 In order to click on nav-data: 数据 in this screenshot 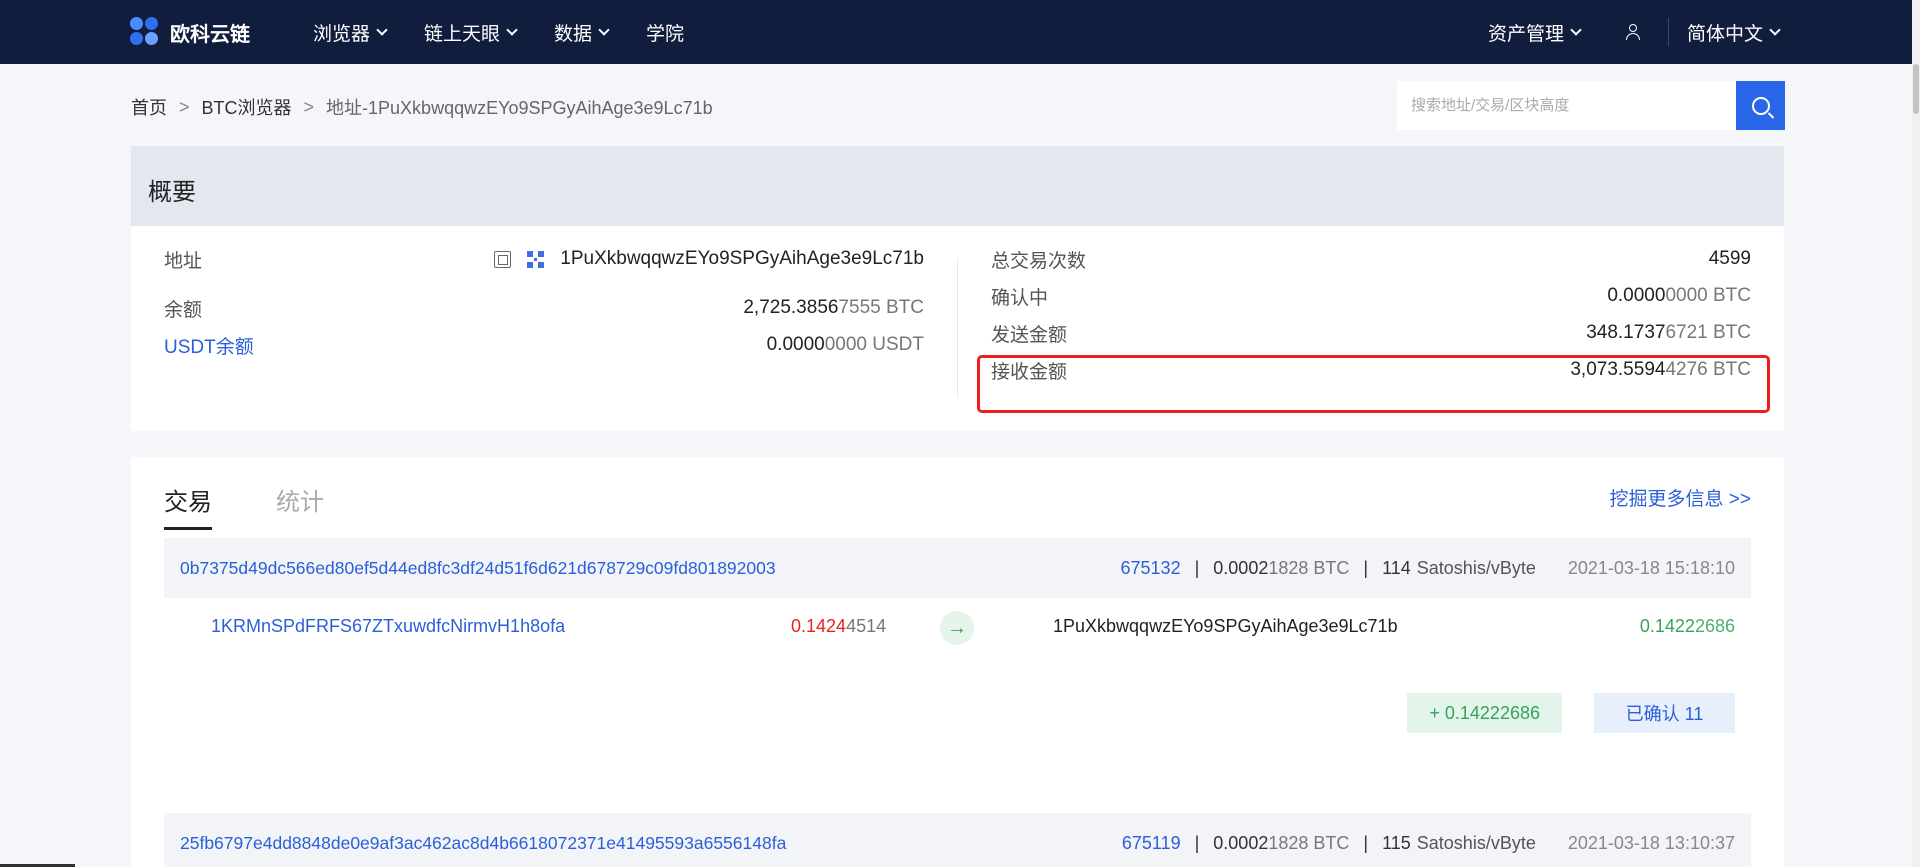, I will do `click(582, 32)`.